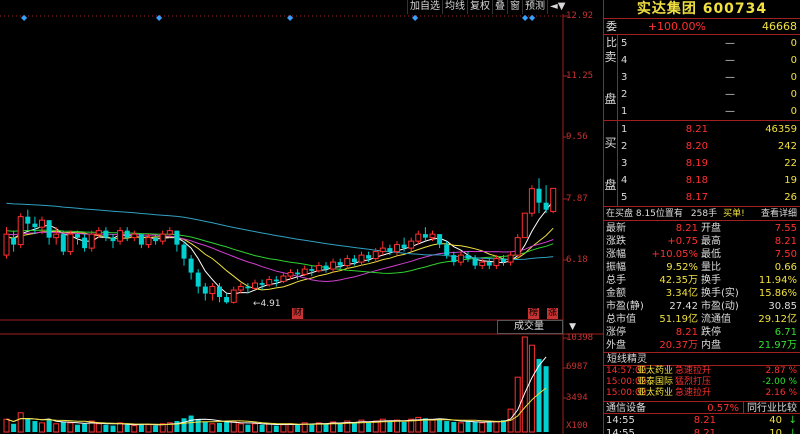 This screenshot has width=800, height=434. I want to click on stat-value: 8.21, so click(785, 241).